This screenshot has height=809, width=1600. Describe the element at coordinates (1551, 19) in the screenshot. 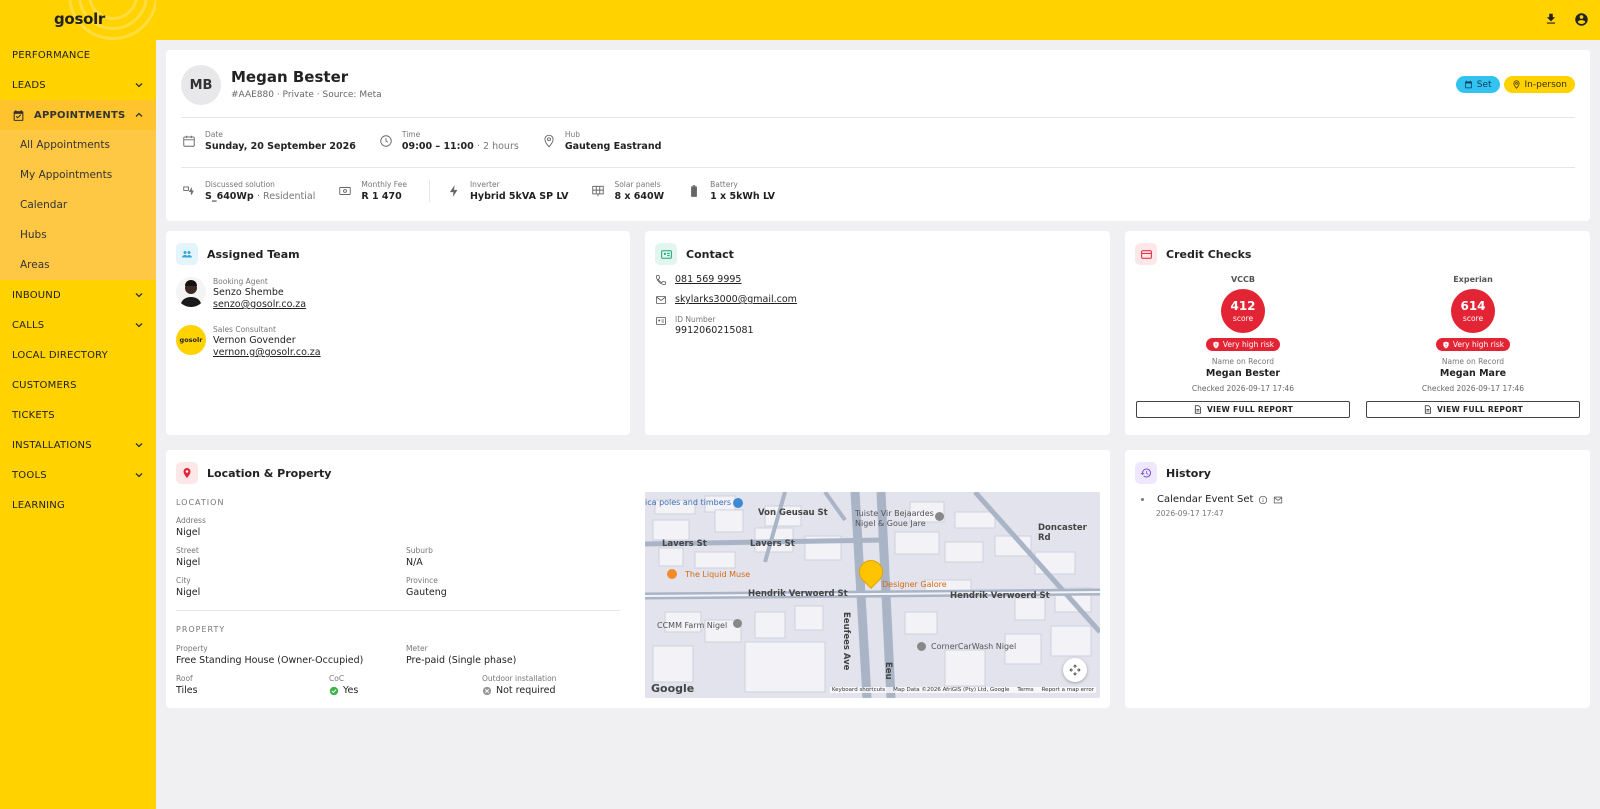

I see `download-icon` at that location.